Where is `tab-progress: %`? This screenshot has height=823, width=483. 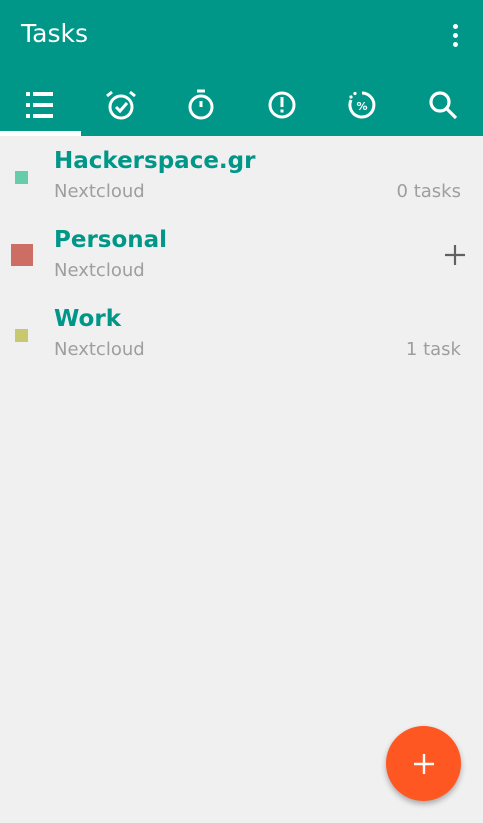
tab-progress: % is located at coordinates (362, 105).